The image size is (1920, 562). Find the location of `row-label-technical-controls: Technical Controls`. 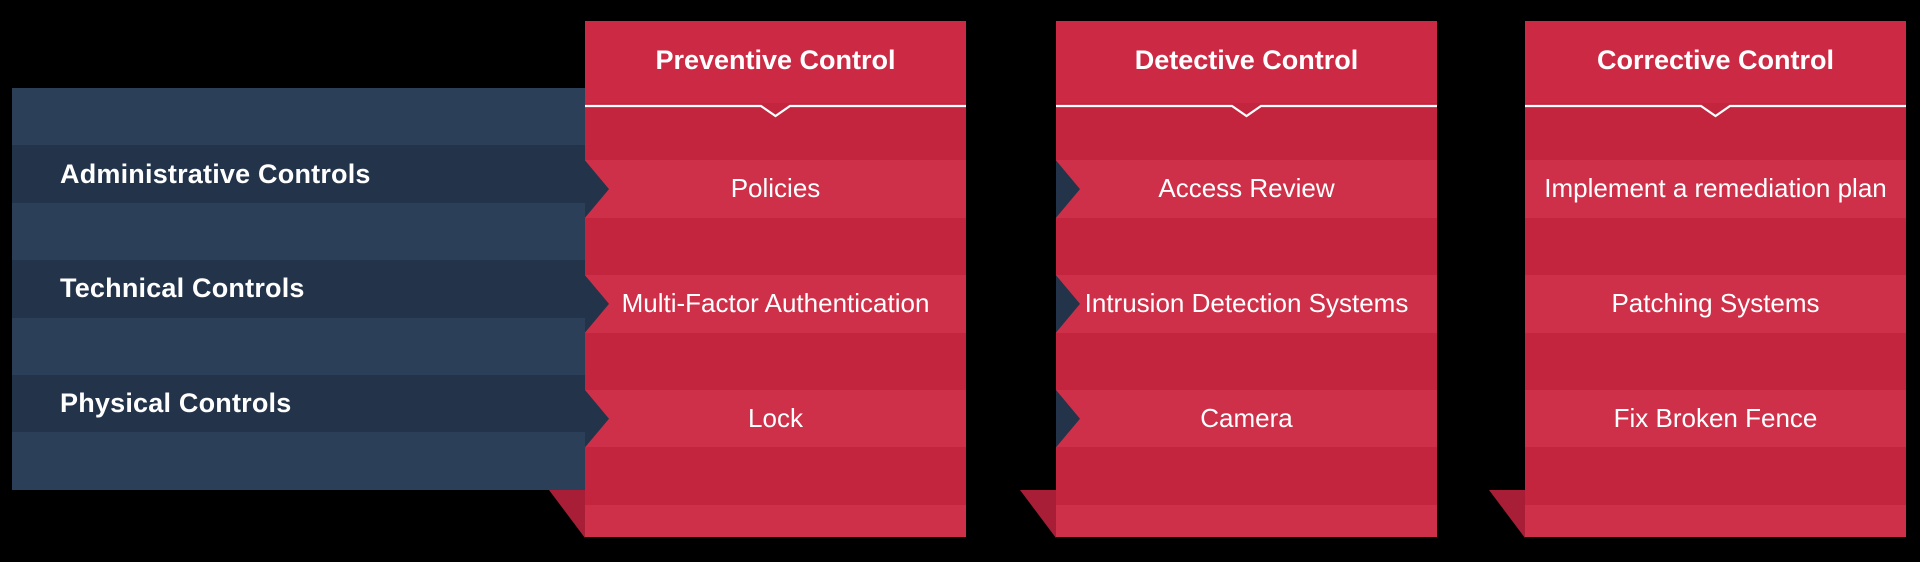

row-label-technical-controls: Technical Controls is located at coordinates (302, 288).